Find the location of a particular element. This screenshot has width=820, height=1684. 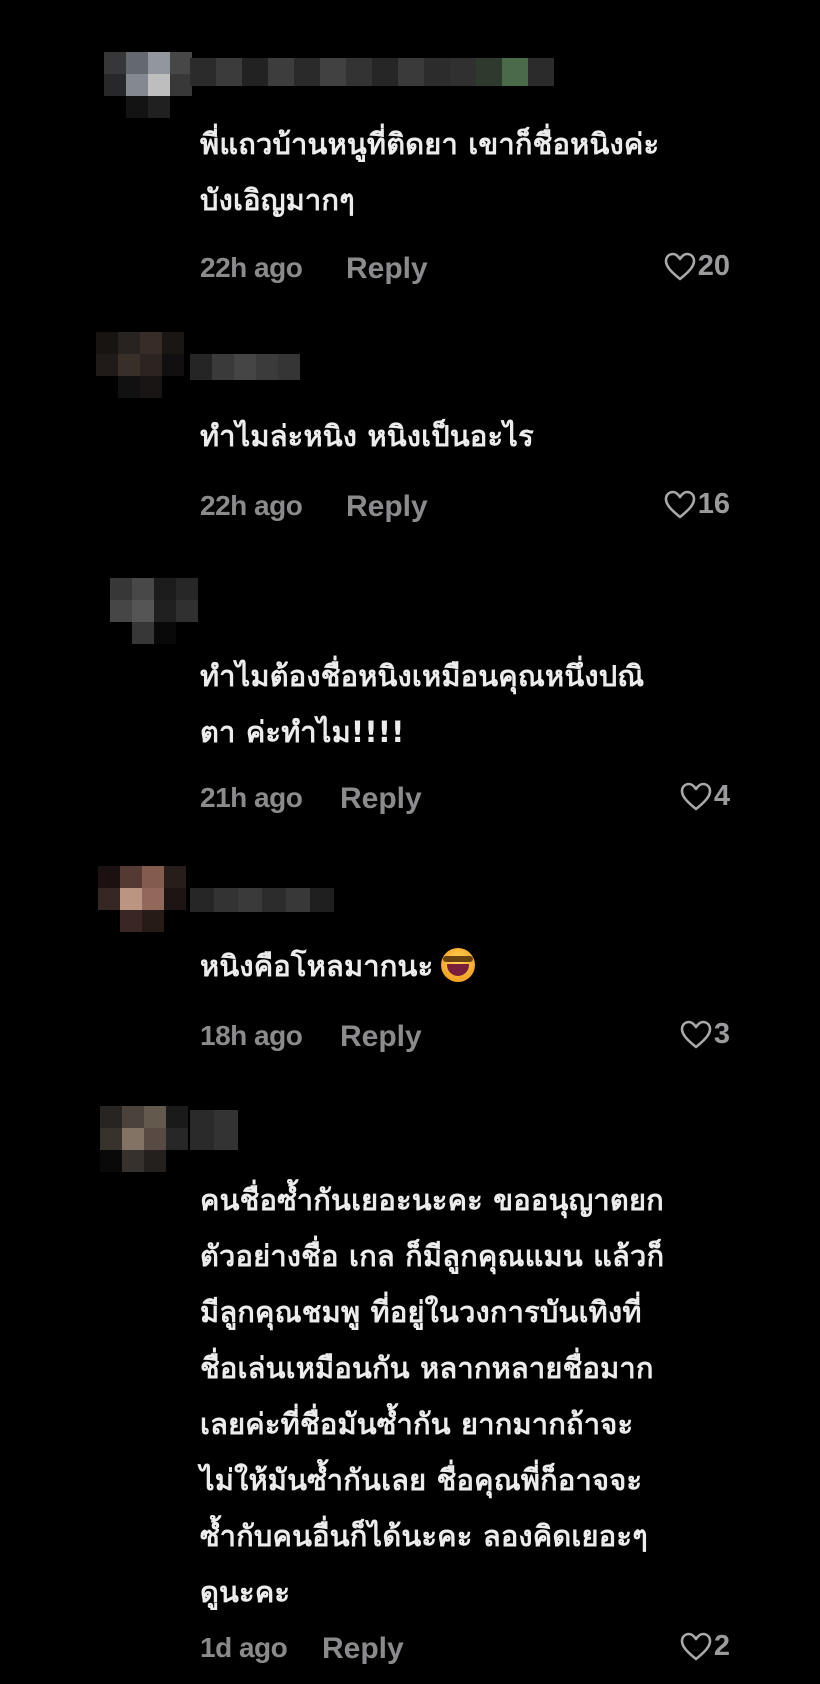

like-button: 2 is located at coordinates (705, 1646).